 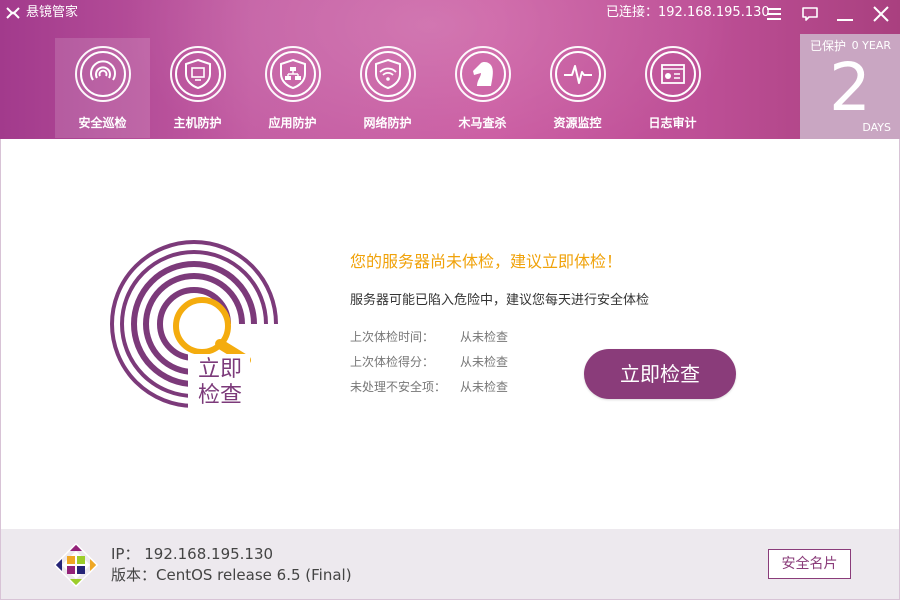 What do you see at coordinates (13, 13) in the screenshot?
I see `app-logo-icon` at bounding box center [13, 13].